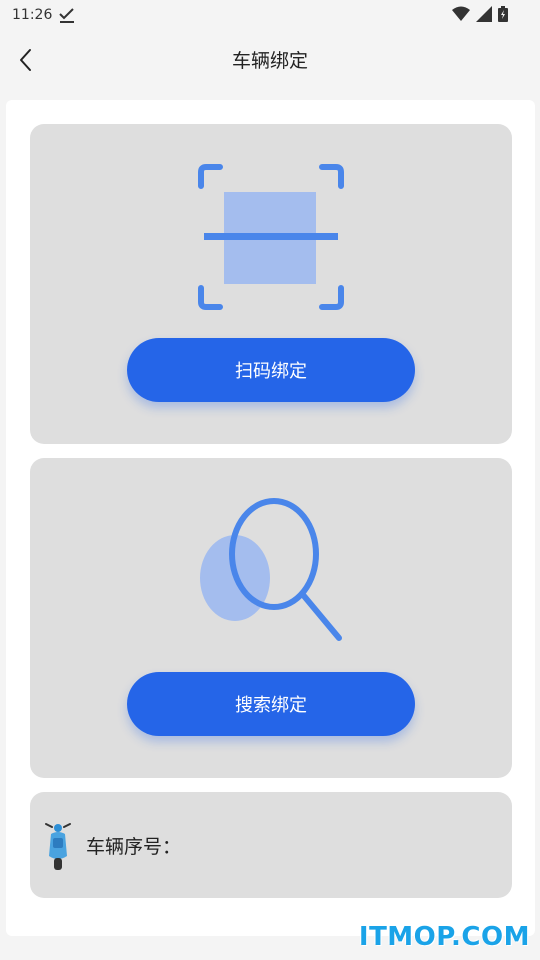 The height and width of the screenshot is (960, 540). I want to click on download-done-icon, so click(66, 15).